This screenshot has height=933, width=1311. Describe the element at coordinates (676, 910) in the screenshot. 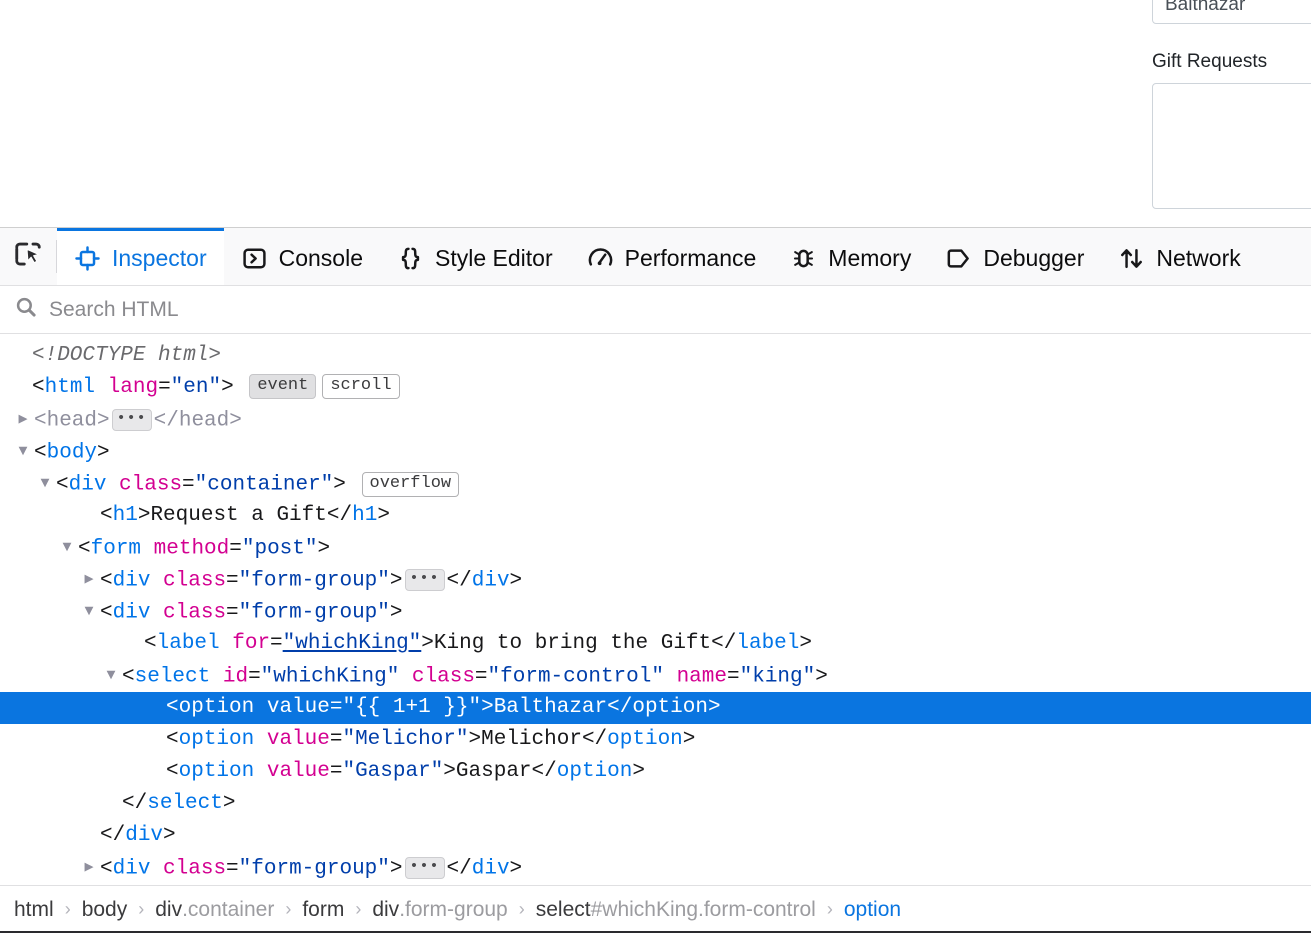

I see `breadcrumb-item-select: select #whichKing.form-control` at that location.